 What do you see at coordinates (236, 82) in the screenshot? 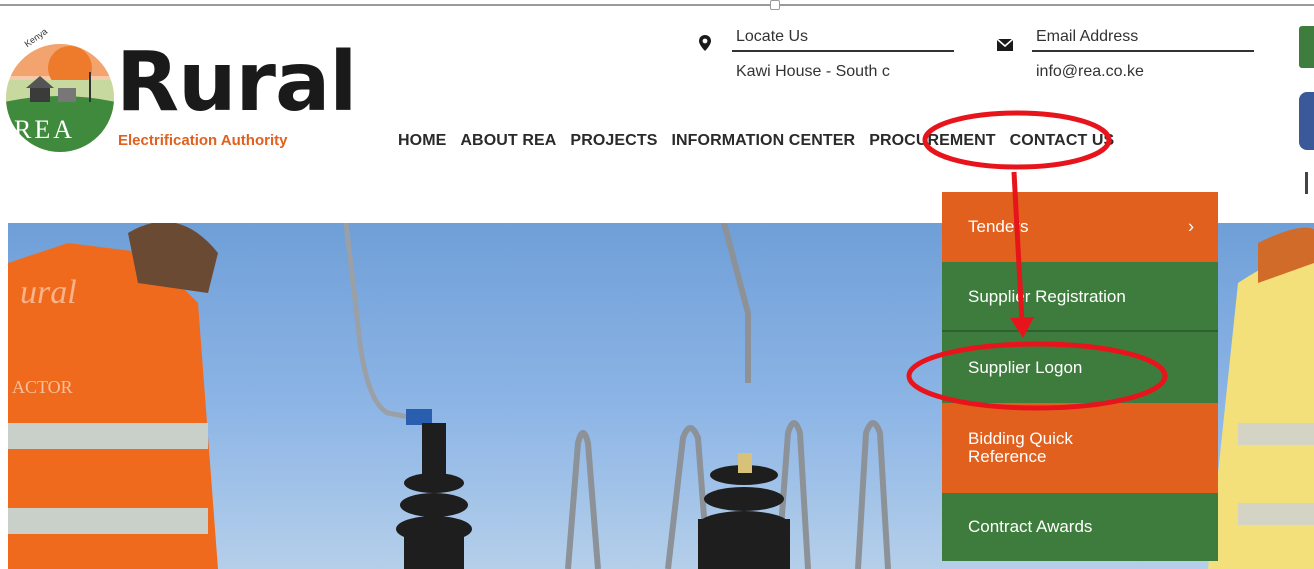
I see `logo-wordmark: Rural` at bounding box center [236, 82].